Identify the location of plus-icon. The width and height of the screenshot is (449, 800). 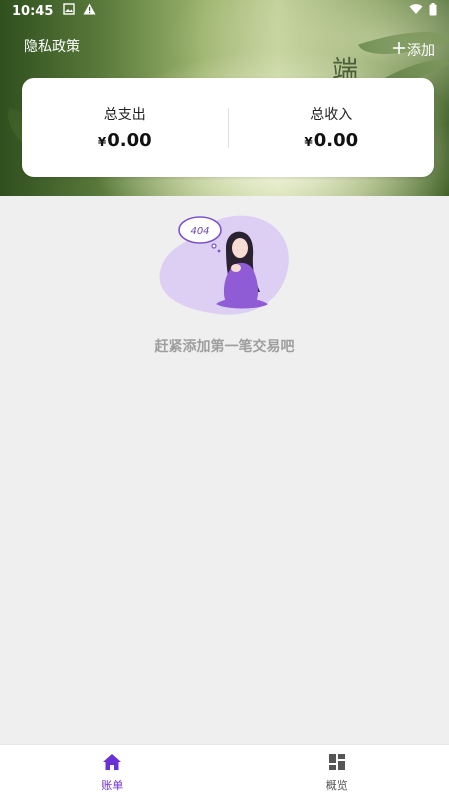
(399, 50).